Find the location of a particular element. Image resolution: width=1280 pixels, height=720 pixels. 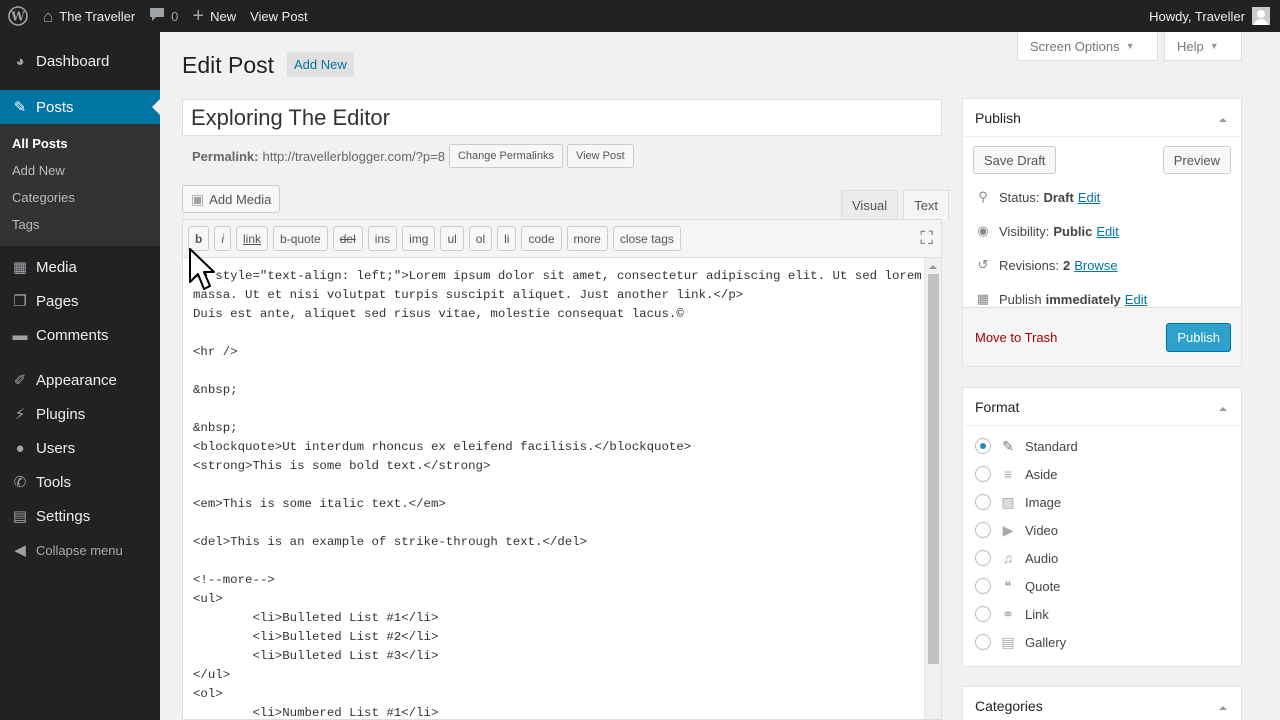

new-label: New is located at coordinates (223, 16).